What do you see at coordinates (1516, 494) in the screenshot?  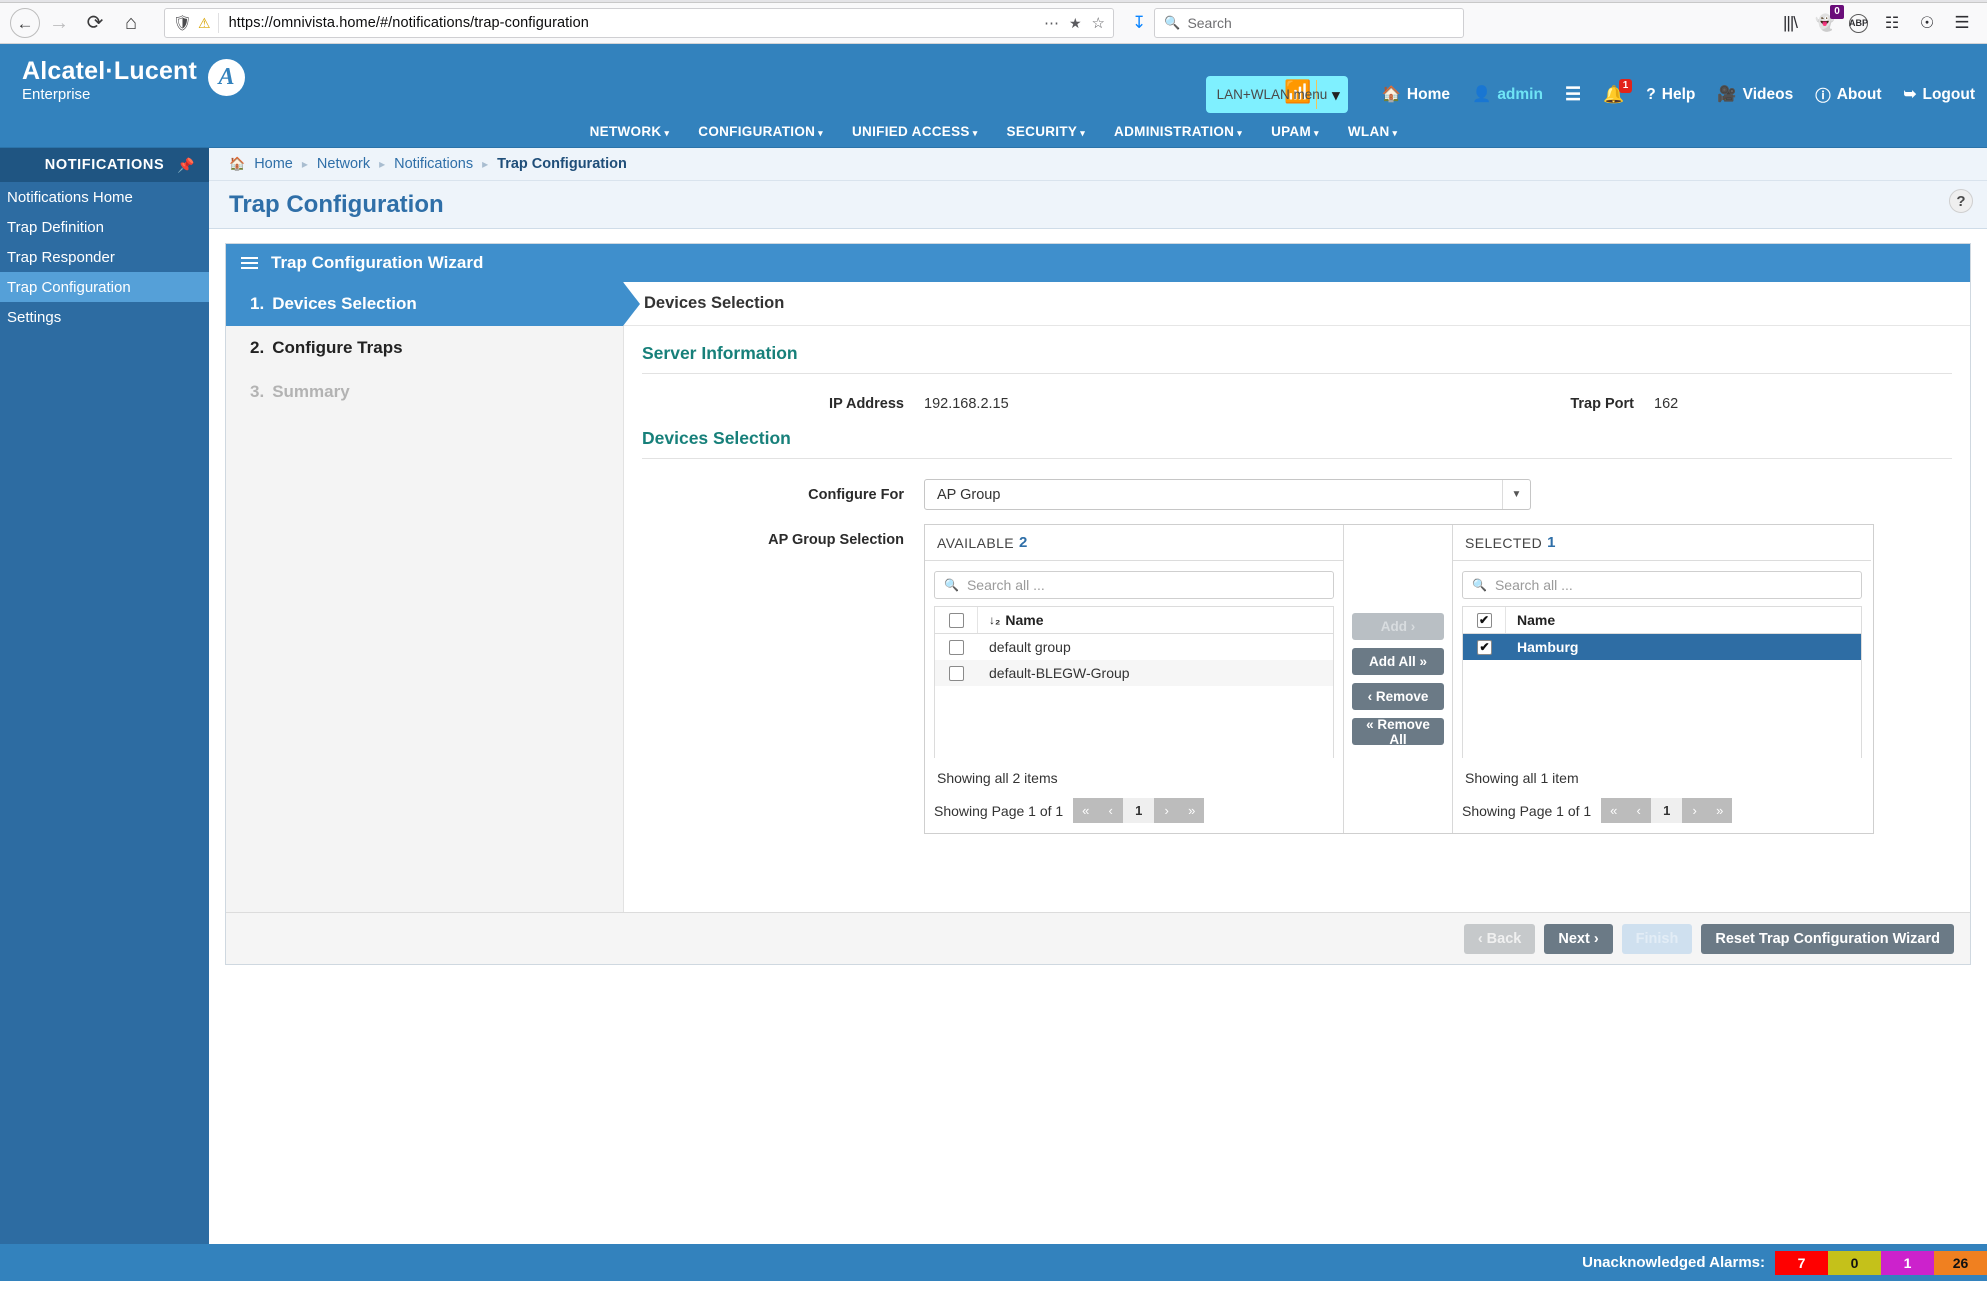 I see `chevron-down-icon: ▼` at bounding box center [1516, 494].